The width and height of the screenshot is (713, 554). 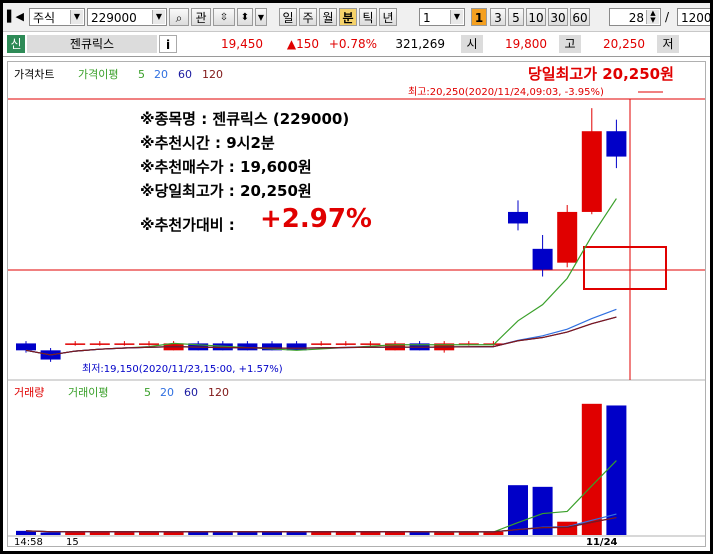 I want to click on more-dropdown: ▼, so click(x=261, y=17).